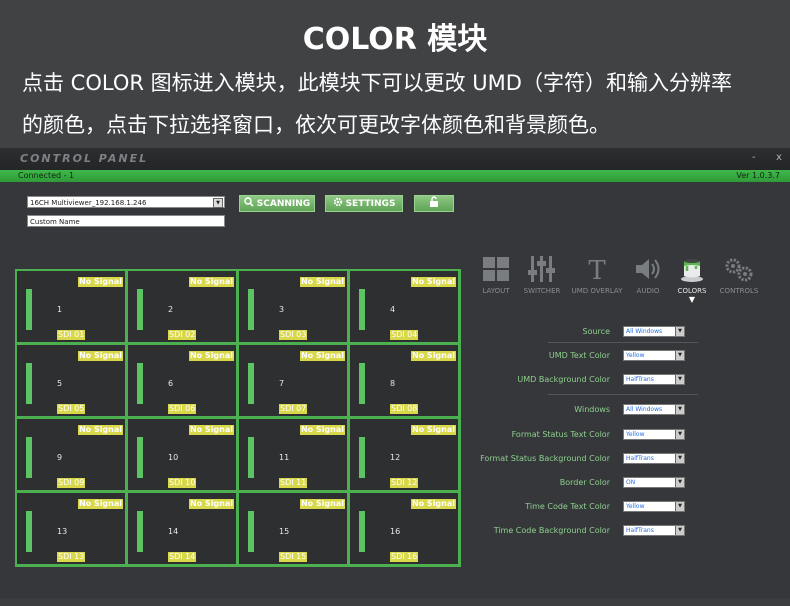 The width and height of the screenshot is (790, 606). Describe the element at coordinates (648, 269) in the screenshot. I see `speaker-icon` at that location.